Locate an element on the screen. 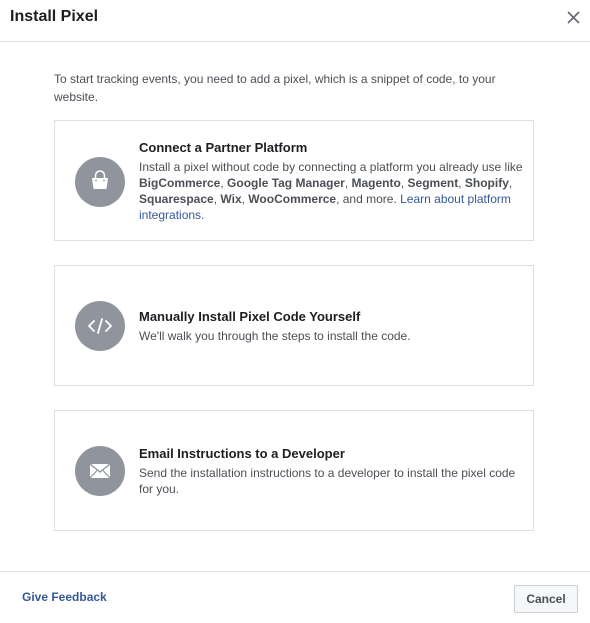 The image size is (590, 623). platform-name: Magento is located at coordinates (376, 183).